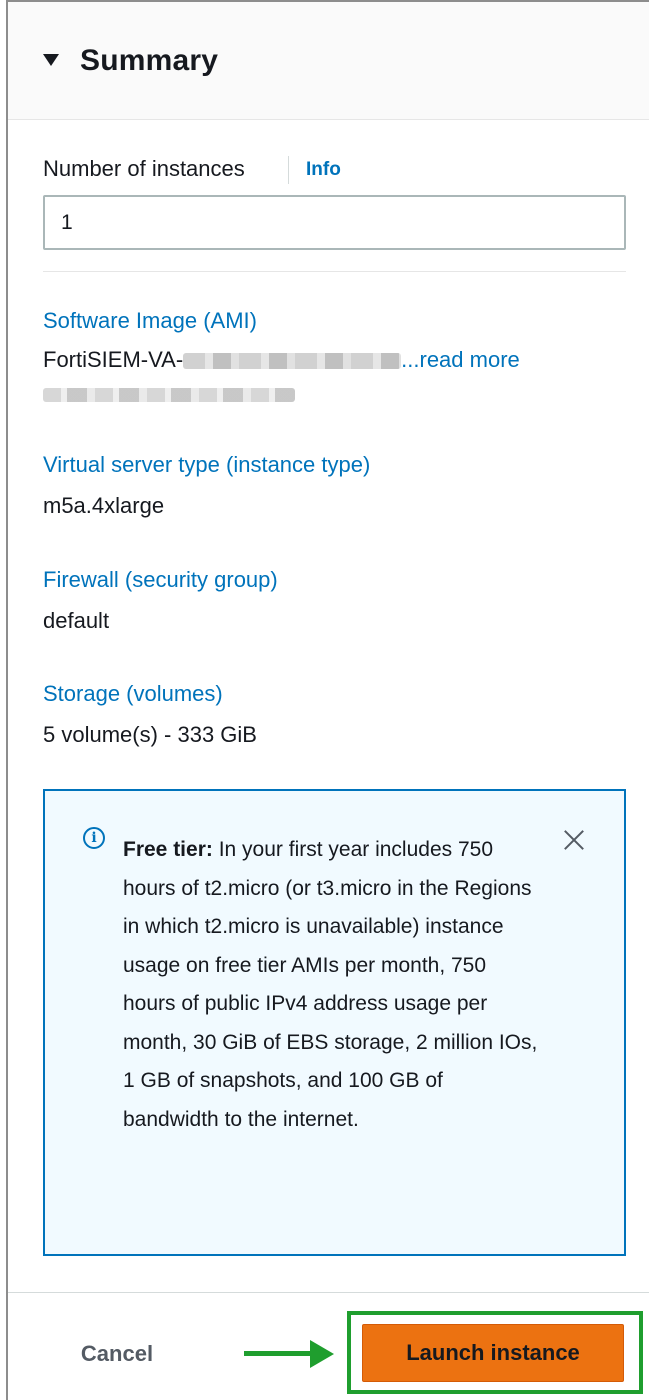  Describe the element at coordinates (117, 1354) in the screenshot. I see `cancel-button: Cancel` at that location.